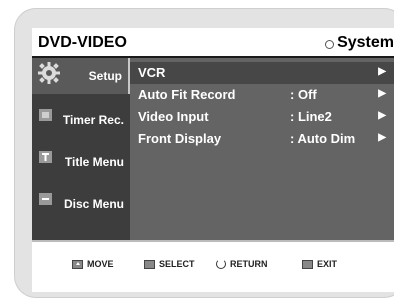 This screenshot has height=298, width=394. I want to click on sidebar-item-label: Timer Rec., so click(93, 120).